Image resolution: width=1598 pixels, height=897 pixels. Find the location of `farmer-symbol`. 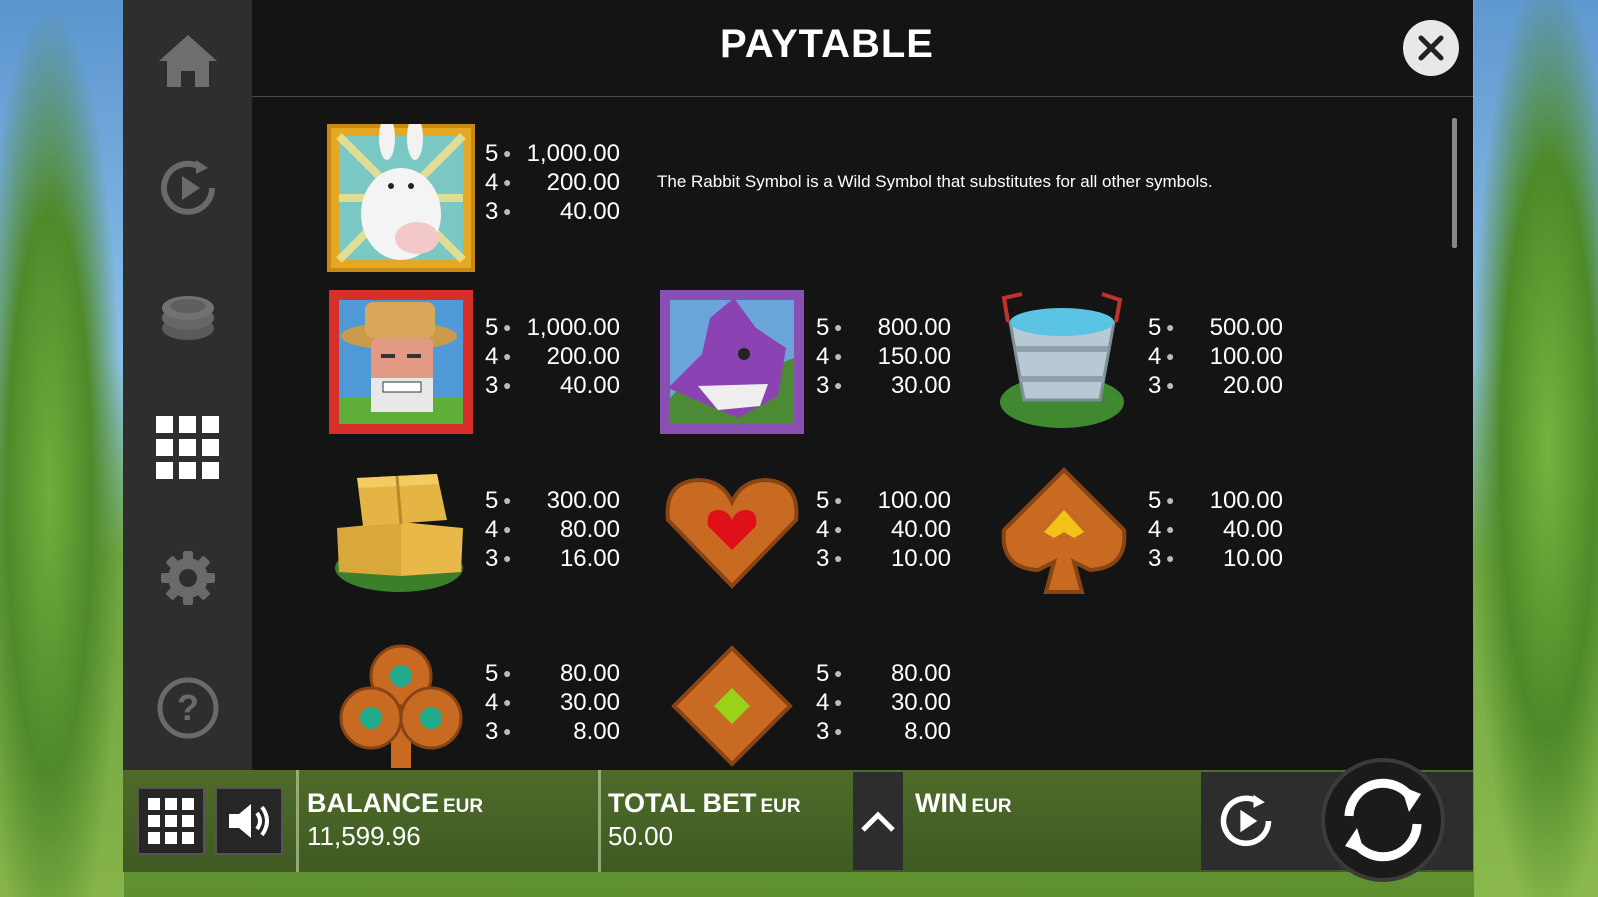

farmer-symbol is located at coordinates (401, 362).